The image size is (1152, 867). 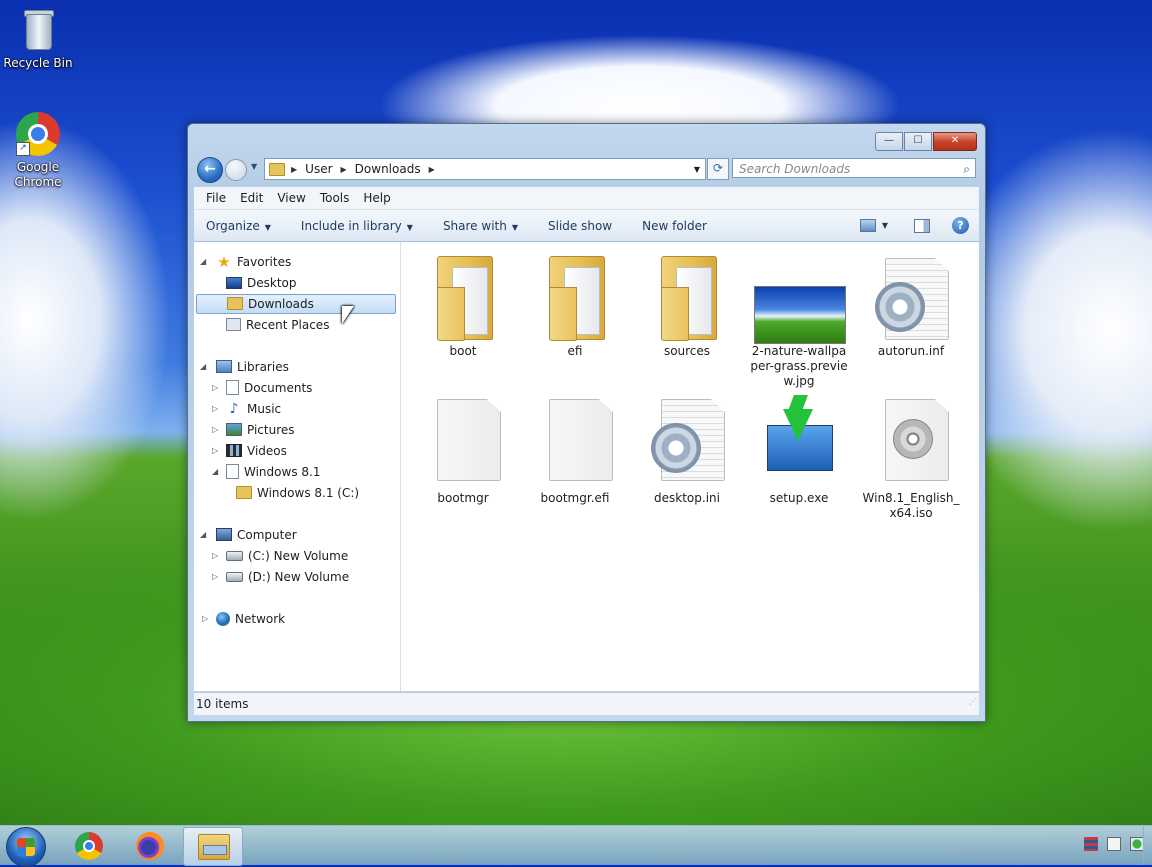 What do you see at coordinates (1147, 845) in the screenshot?
I see `show-desktop-button` at bounding box center [1147, 845].